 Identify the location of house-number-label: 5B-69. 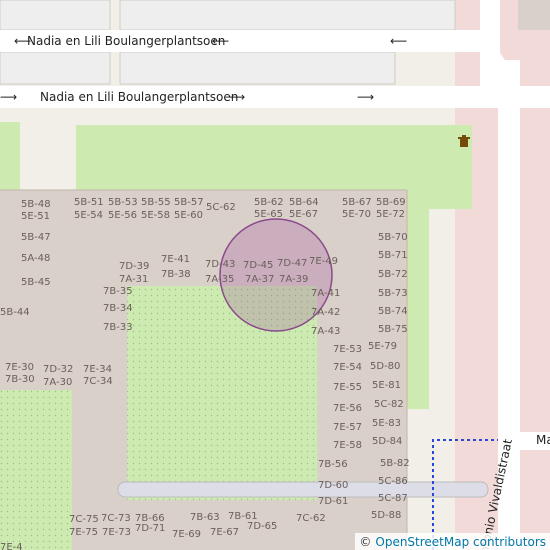
(391, 202).